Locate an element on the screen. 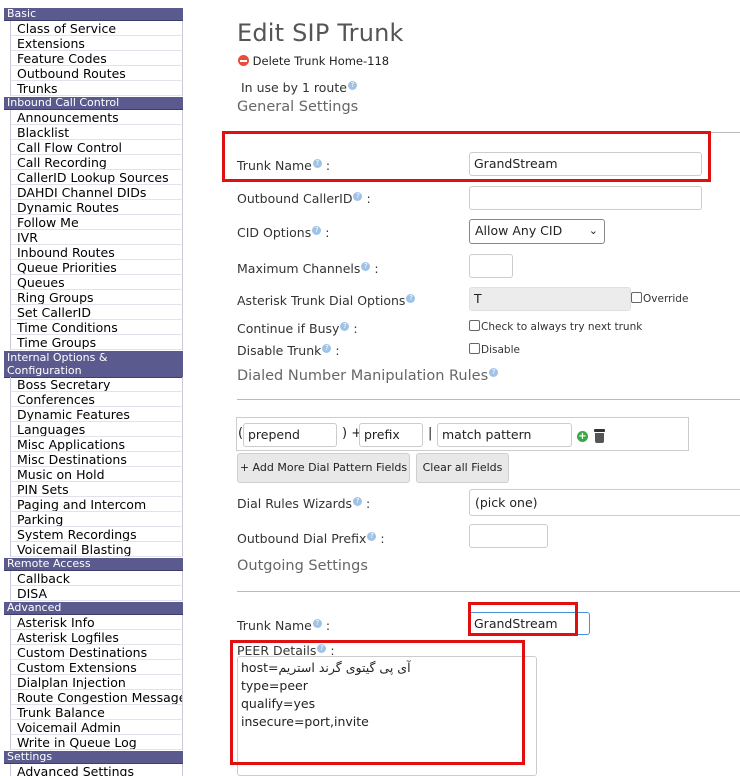 The width and height of the screenshot is (740, 776). nav-item-queue-priorities: Queue Priorities is located at coordinates (96, 267).